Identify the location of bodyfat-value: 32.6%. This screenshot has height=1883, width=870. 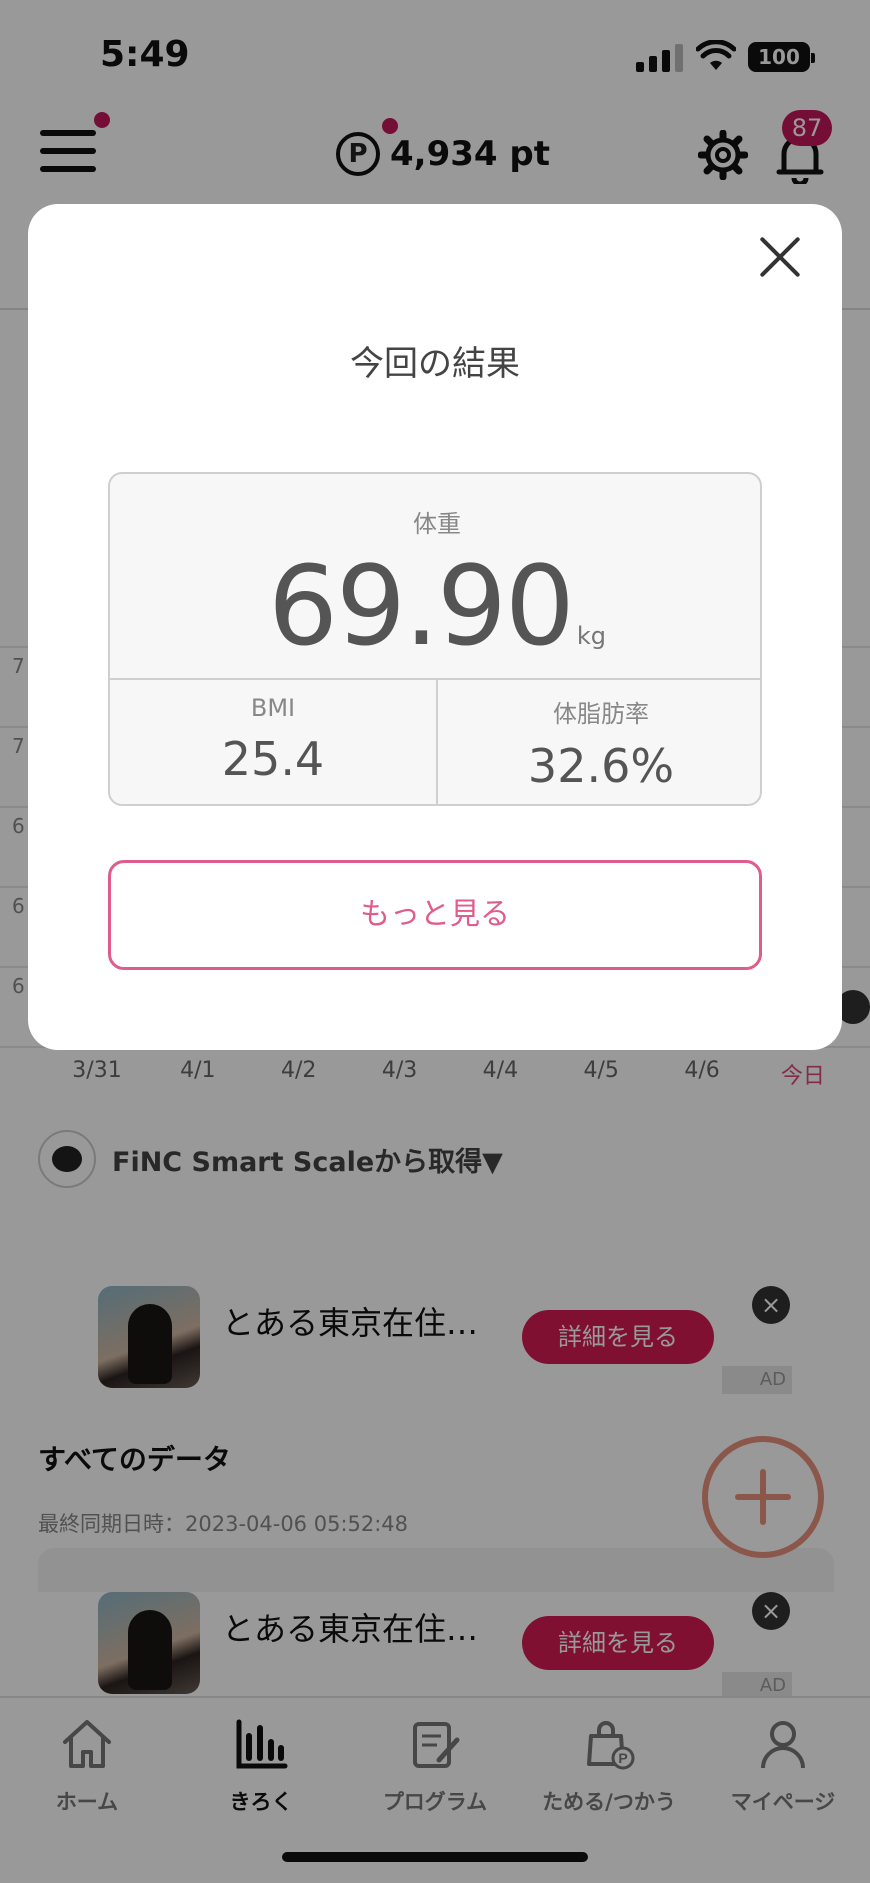
(601, 766).